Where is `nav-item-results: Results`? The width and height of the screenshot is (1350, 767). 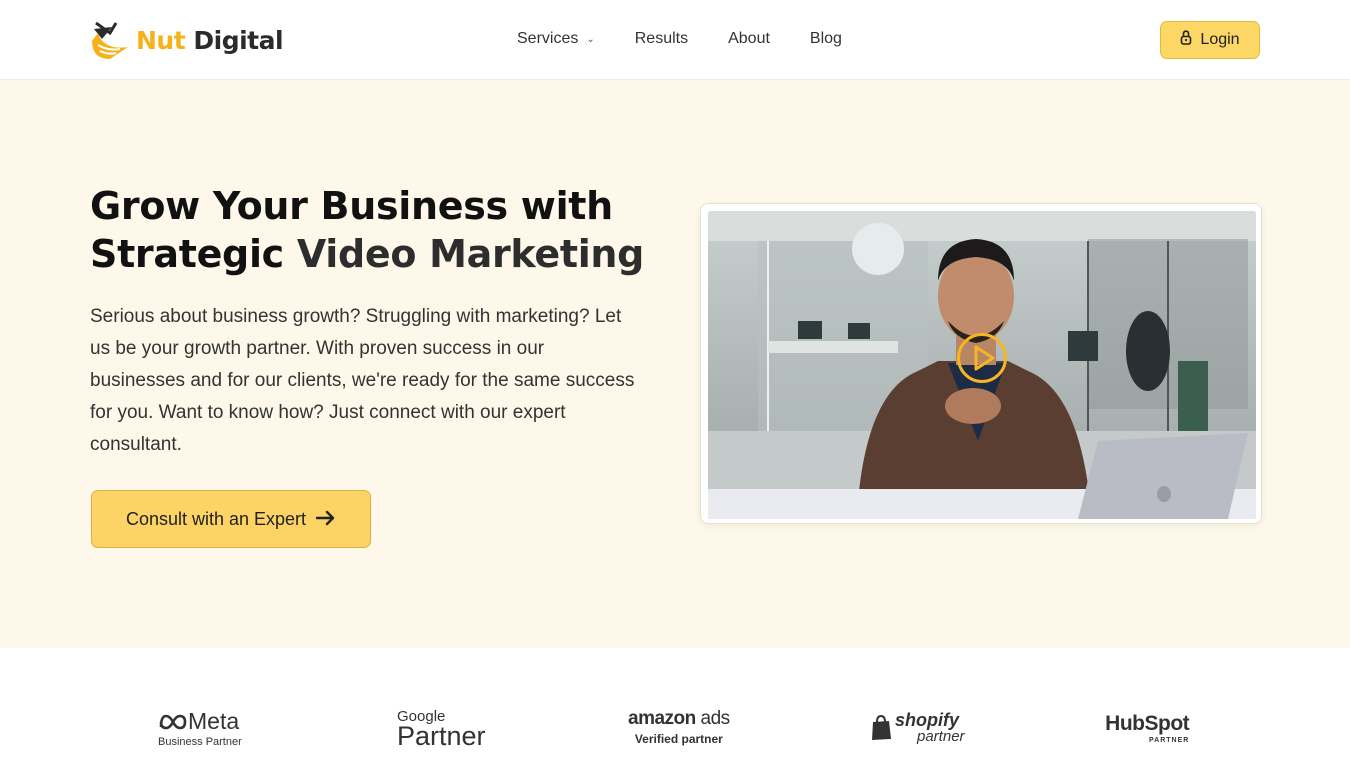
nav-item-results: Results is located at coordinates (661, 39).